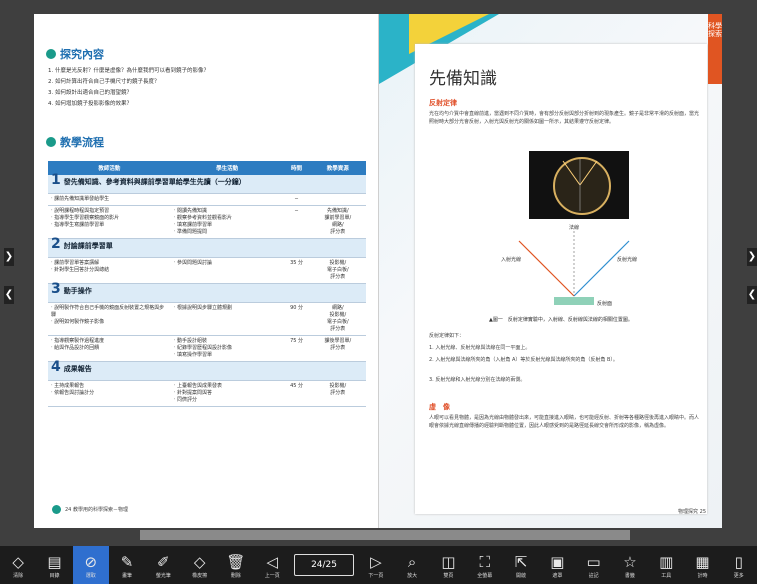 This screenshot has height=584, width=757. I want to click on col-student: 學生活動, so click(227, 168).